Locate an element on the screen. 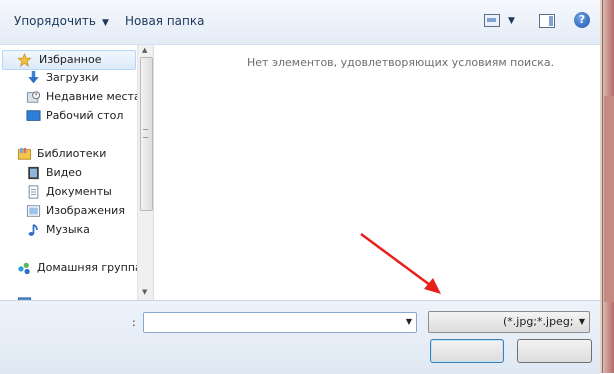 This screenshot has height=374, width=614. organize-label: Упорядочить is located at coordinates (55, 21).